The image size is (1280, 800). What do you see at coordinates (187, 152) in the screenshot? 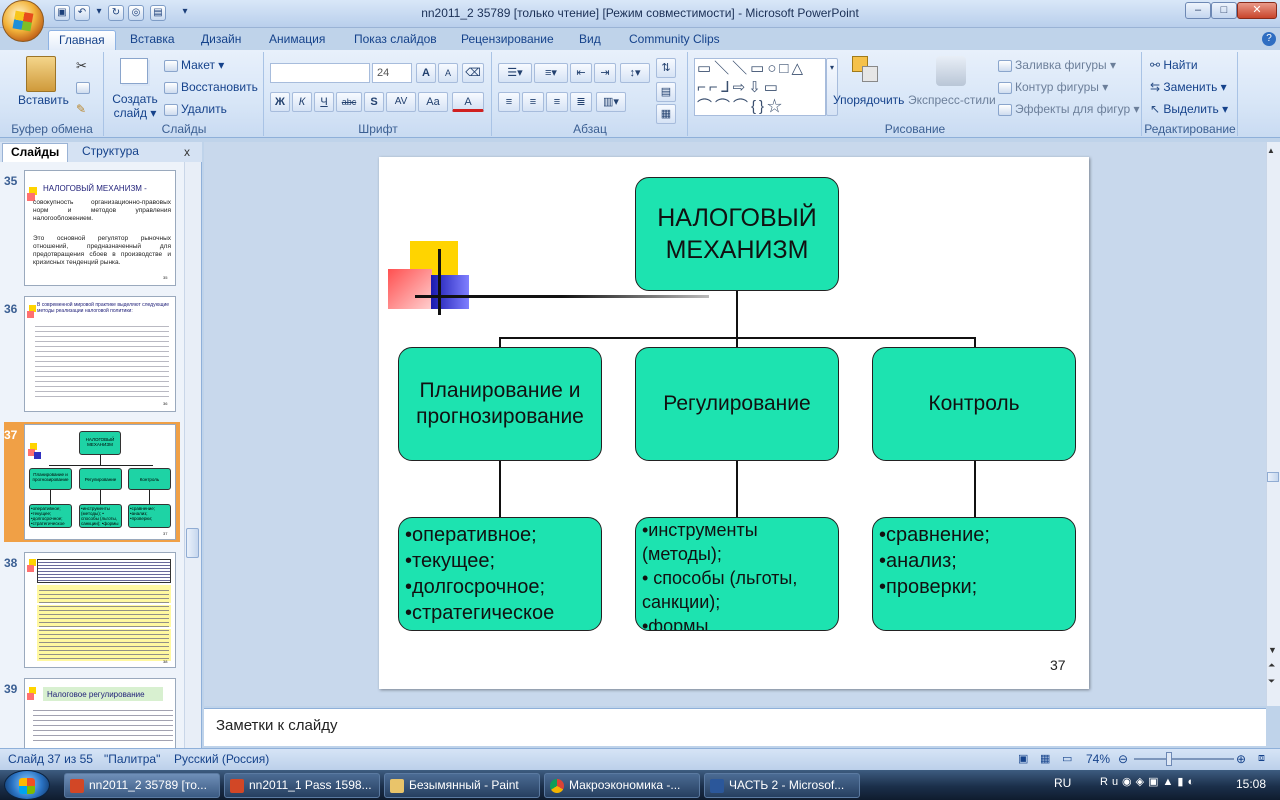
I see `close-pane-button: x` at bounding box center [187, 152].